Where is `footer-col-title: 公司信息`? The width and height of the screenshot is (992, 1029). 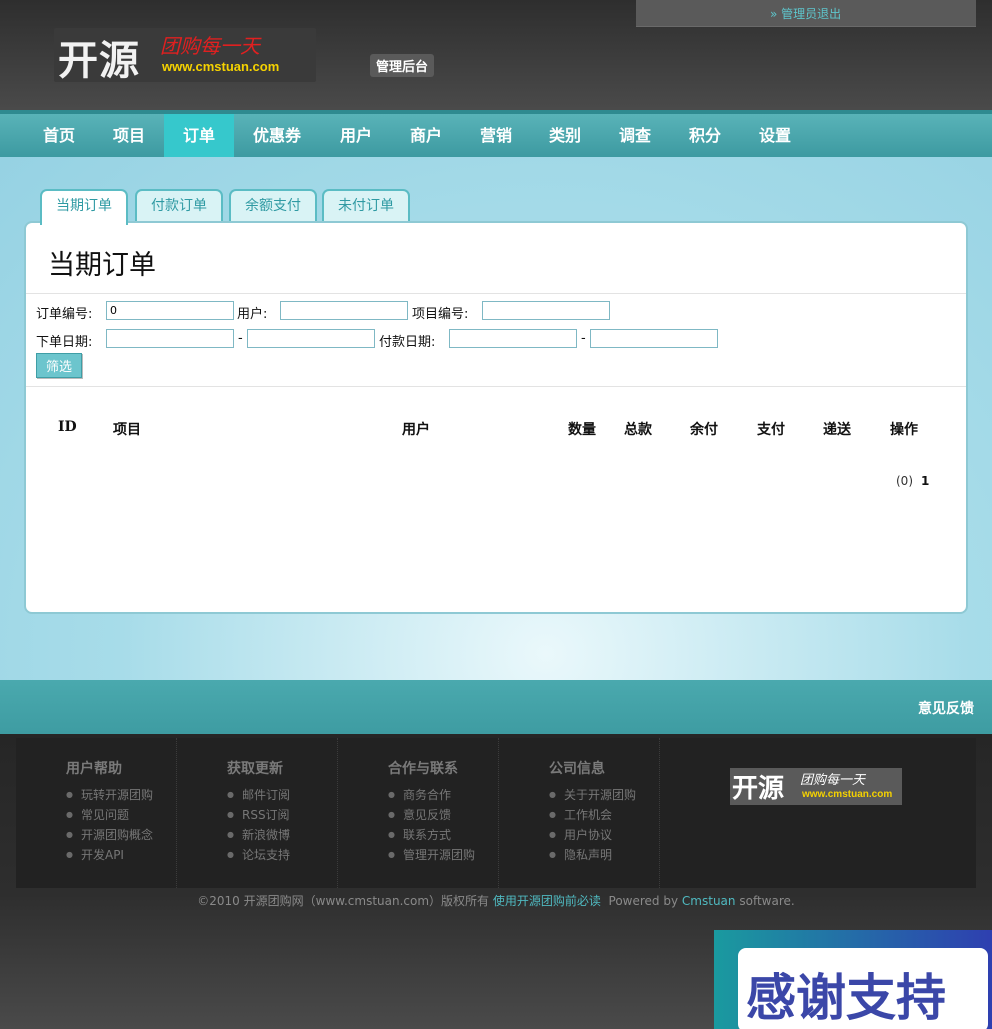 footer-col-title: 公司信息 is located at coordinates (577, 769).